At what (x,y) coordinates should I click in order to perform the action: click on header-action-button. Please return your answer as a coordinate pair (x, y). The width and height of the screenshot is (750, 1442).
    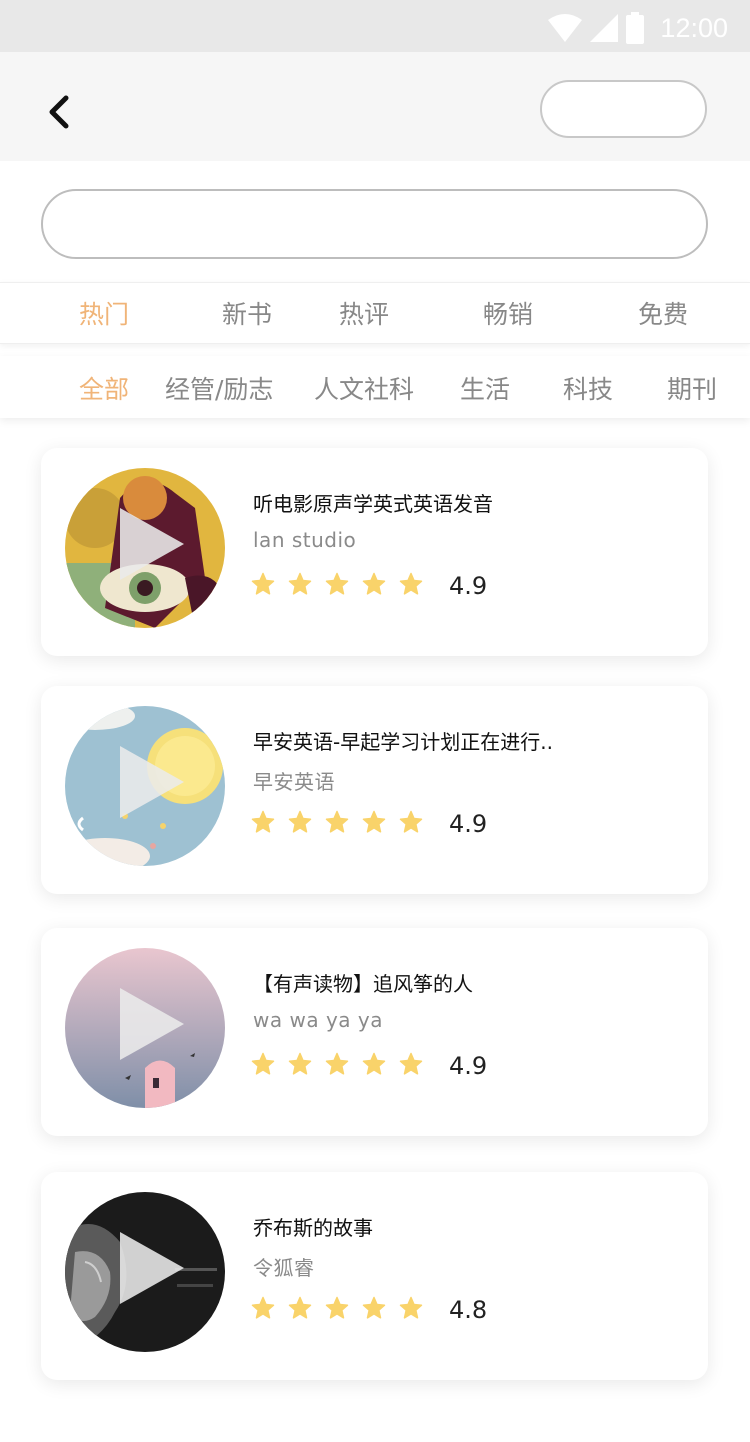
    Looking at the image, I should click on (623, 109).